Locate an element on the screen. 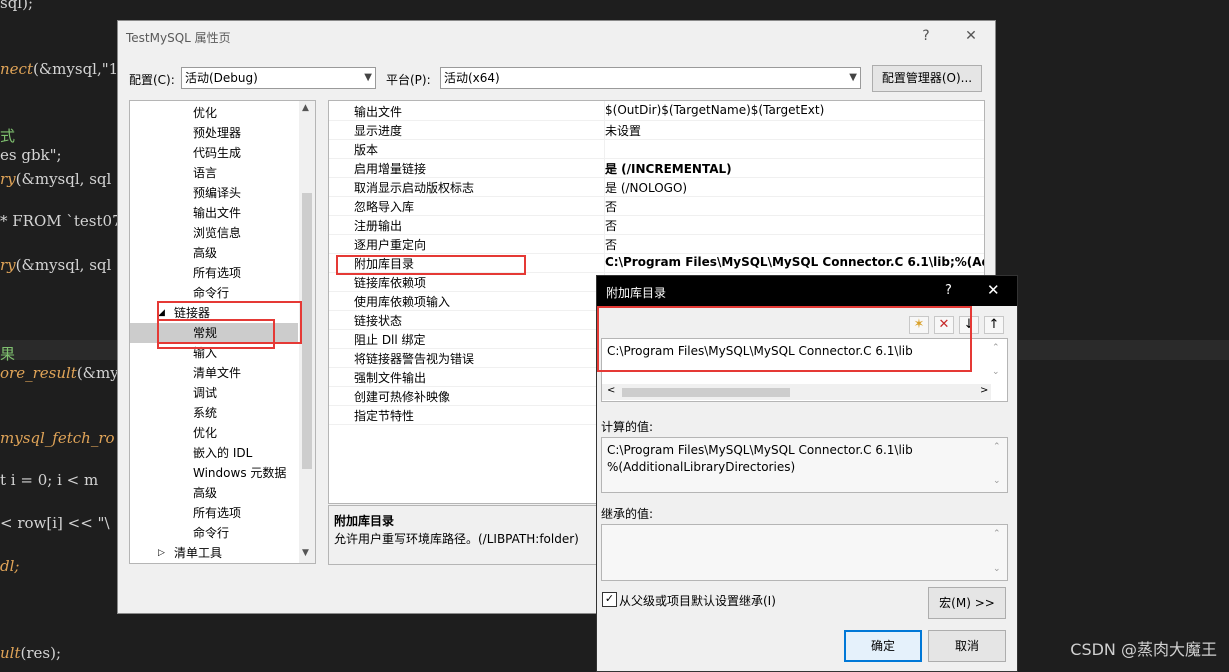  code-line: mysql_fetch_ro is located at coordinates (57, 438).